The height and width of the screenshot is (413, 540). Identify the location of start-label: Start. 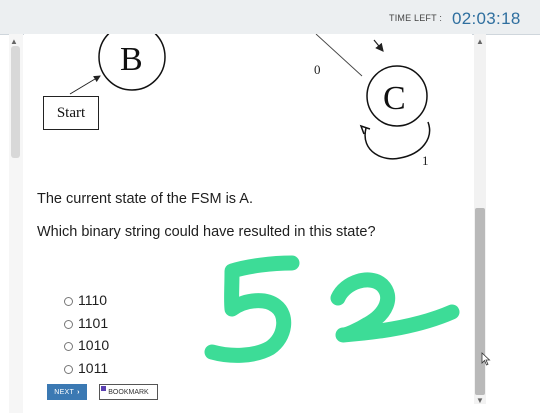
(71, 112).